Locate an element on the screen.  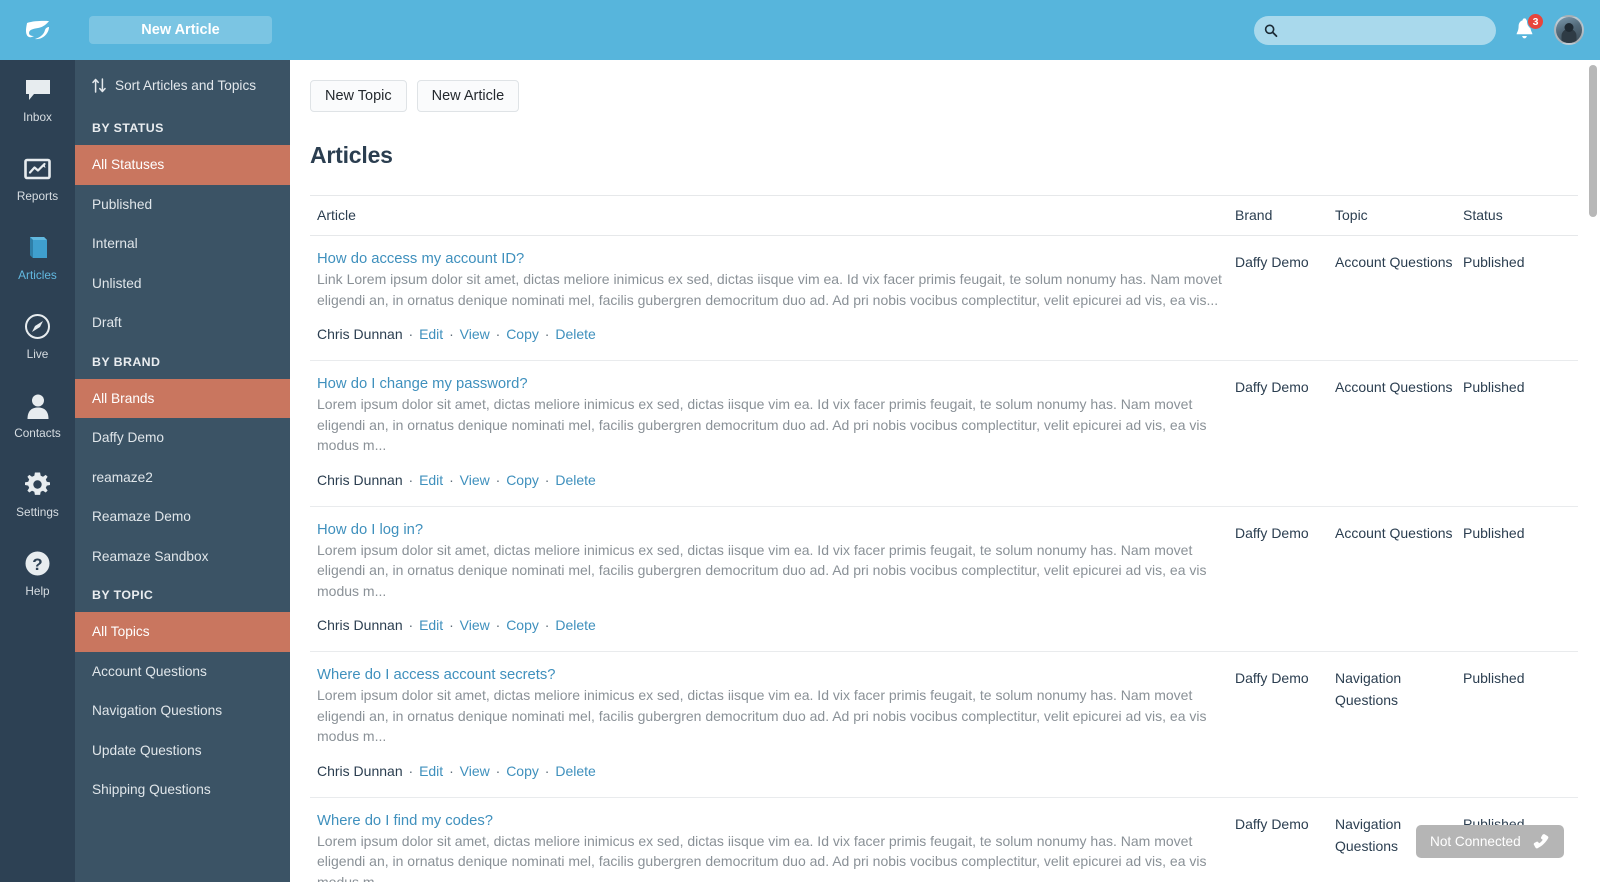
main-scrollbar-track is located at coordinates (1593, 471).